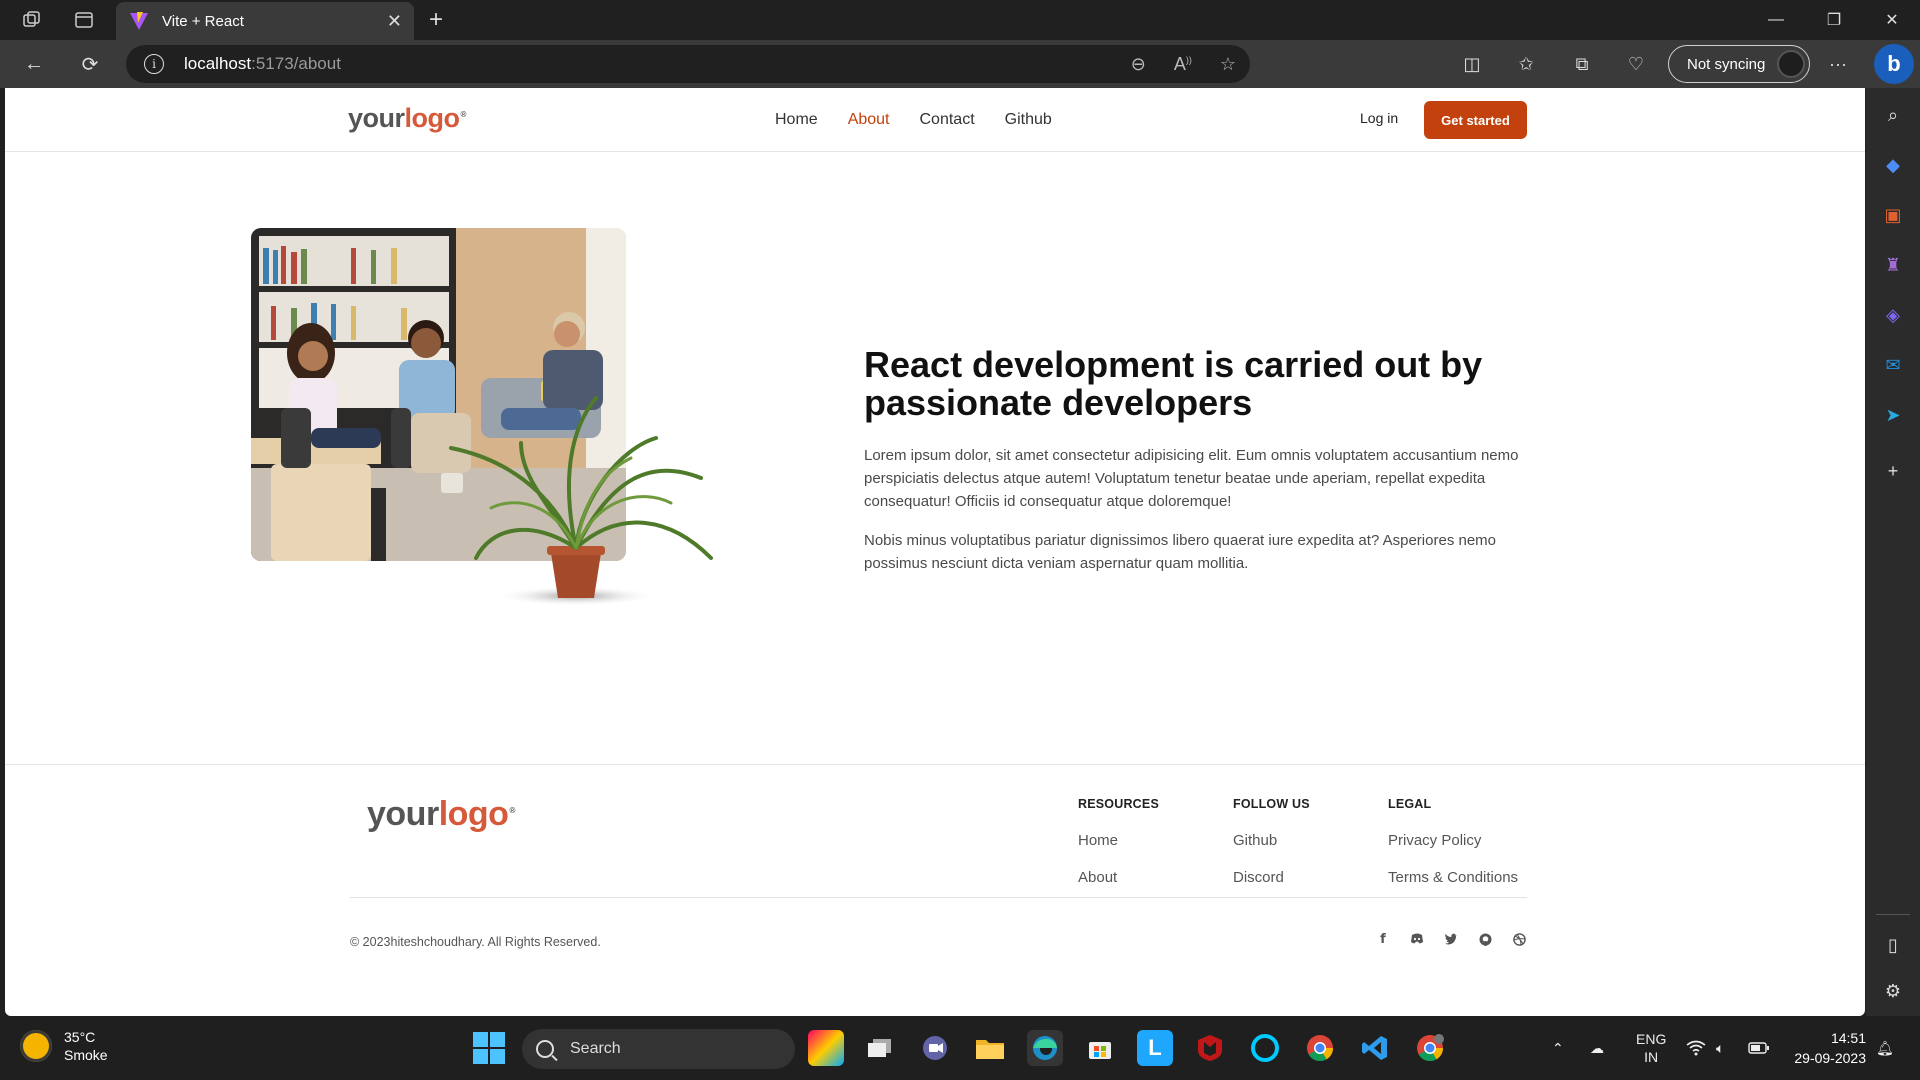 The image size is (1920, 1080). What do you see at coordinates (796, 120) in the screenshot?
I see `nav-home: Home` at bounding box center [796, 120].